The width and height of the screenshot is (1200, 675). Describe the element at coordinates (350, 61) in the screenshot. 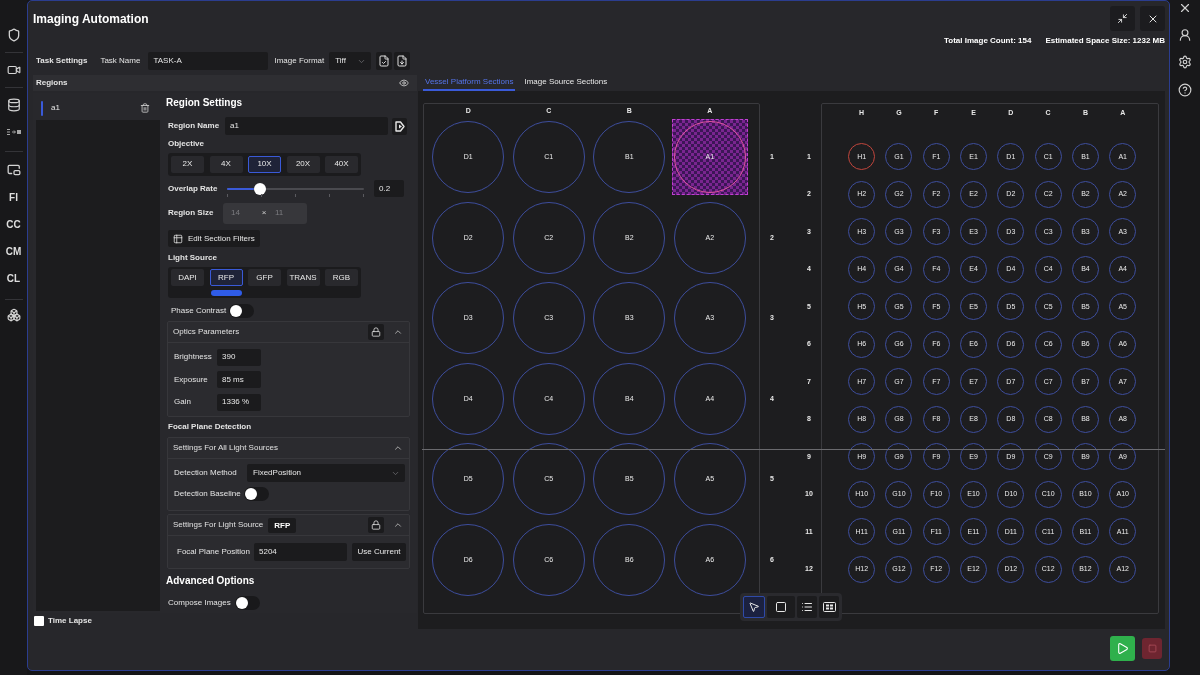

I see `image-format-select: Tiff` at that location.